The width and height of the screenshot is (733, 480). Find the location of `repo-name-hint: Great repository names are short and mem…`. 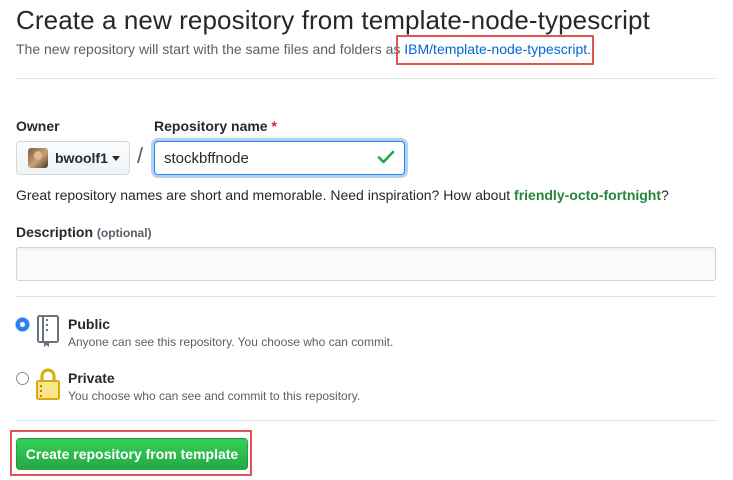

repo-name-hint: Great repository names are short and mem… is located at coordinates (342, 195).